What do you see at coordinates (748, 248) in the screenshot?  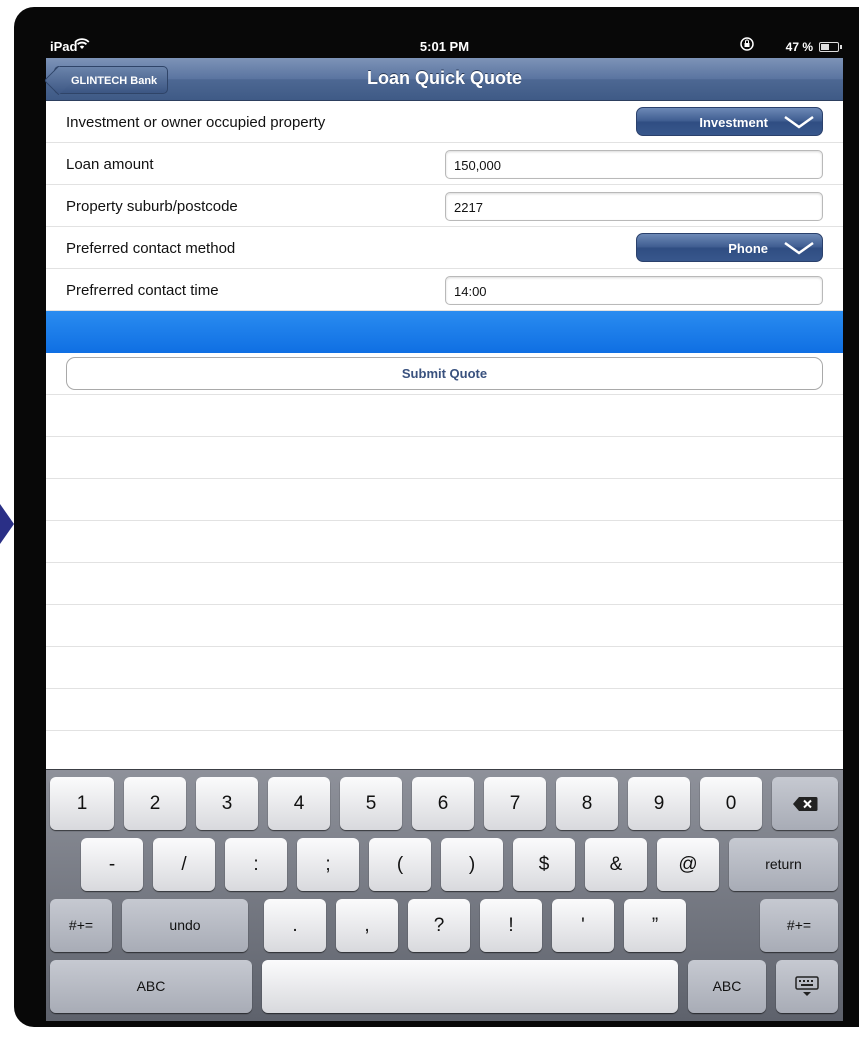 I see `contact-method-value: Phone` at bounding box center [748, 248].